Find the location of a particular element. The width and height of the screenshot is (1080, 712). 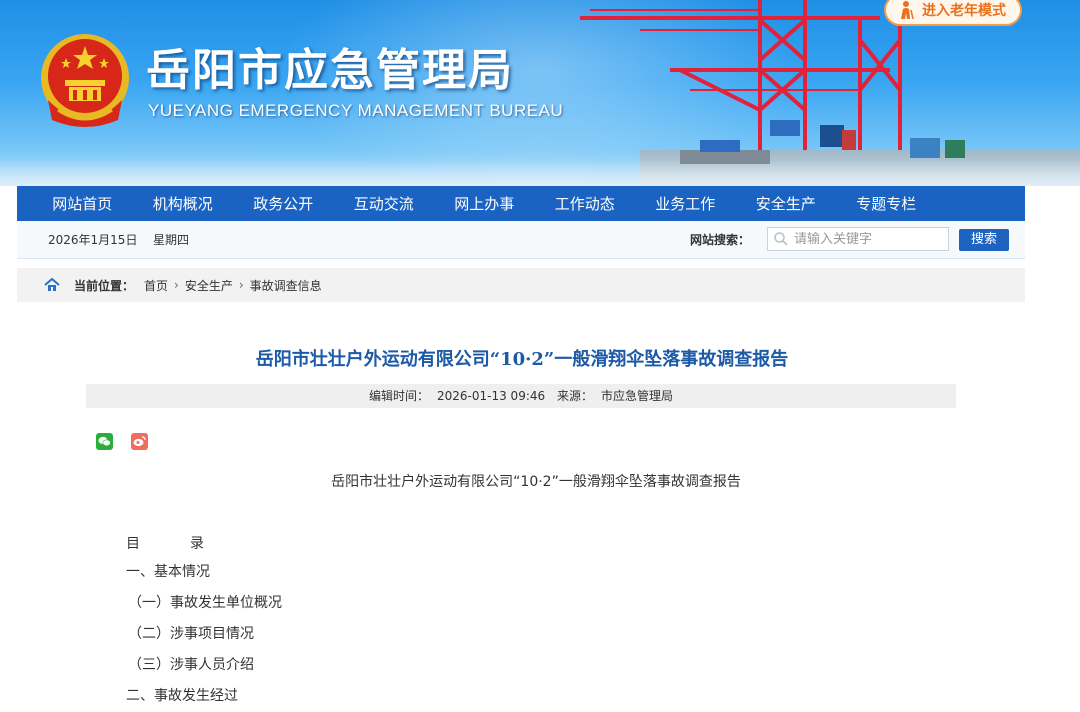

national-emblem-icon is located at coordinates (85, 80).